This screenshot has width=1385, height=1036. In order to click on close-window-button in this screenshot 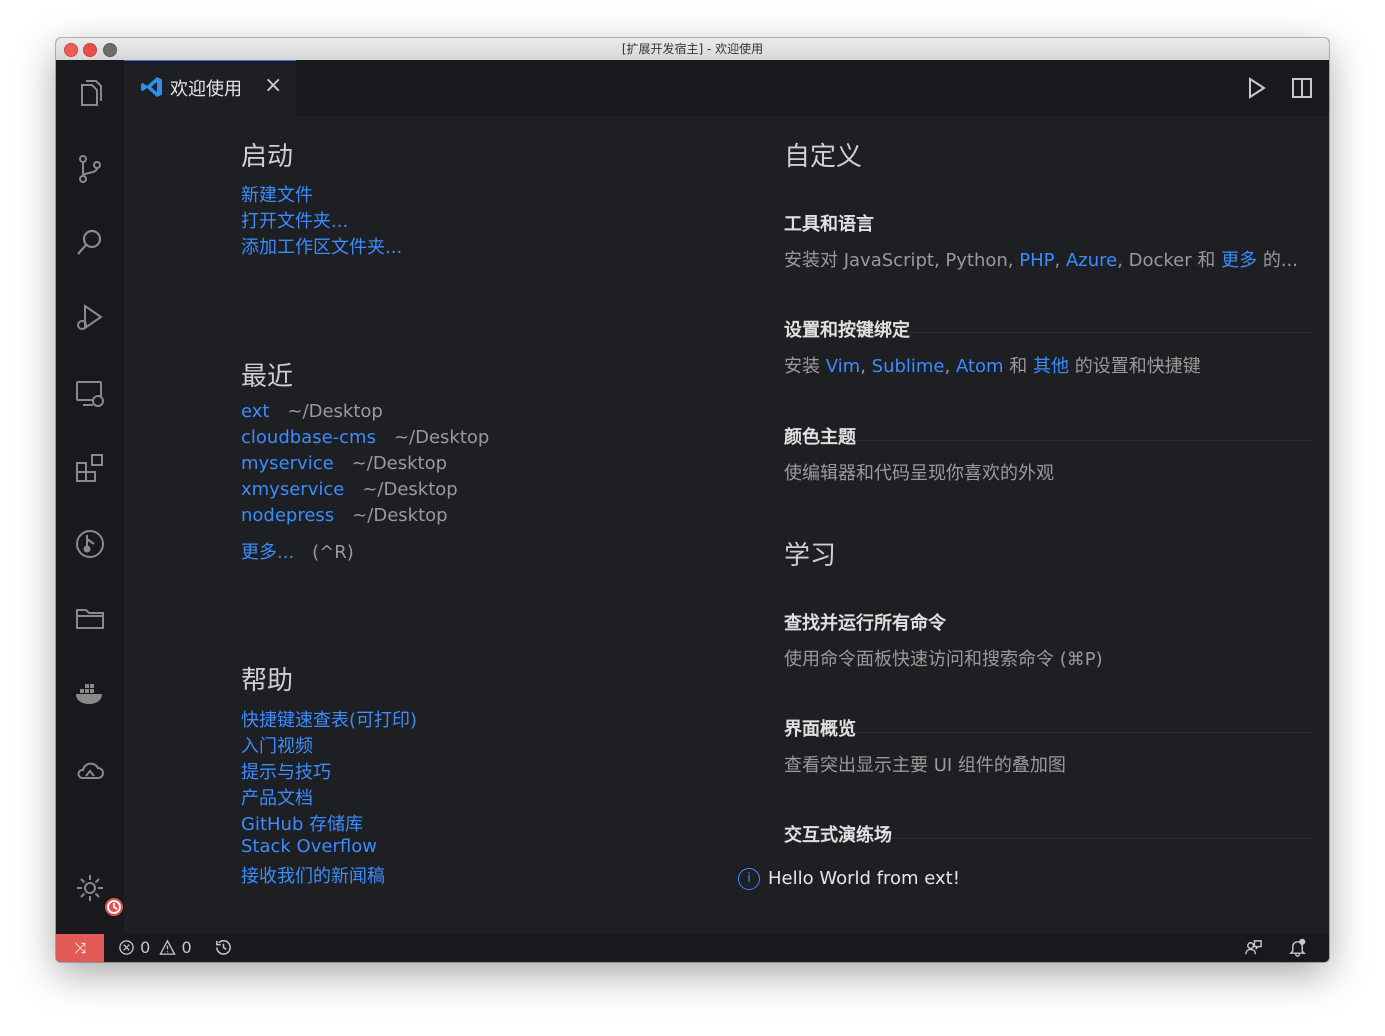, I will do `click(71, 50)`.